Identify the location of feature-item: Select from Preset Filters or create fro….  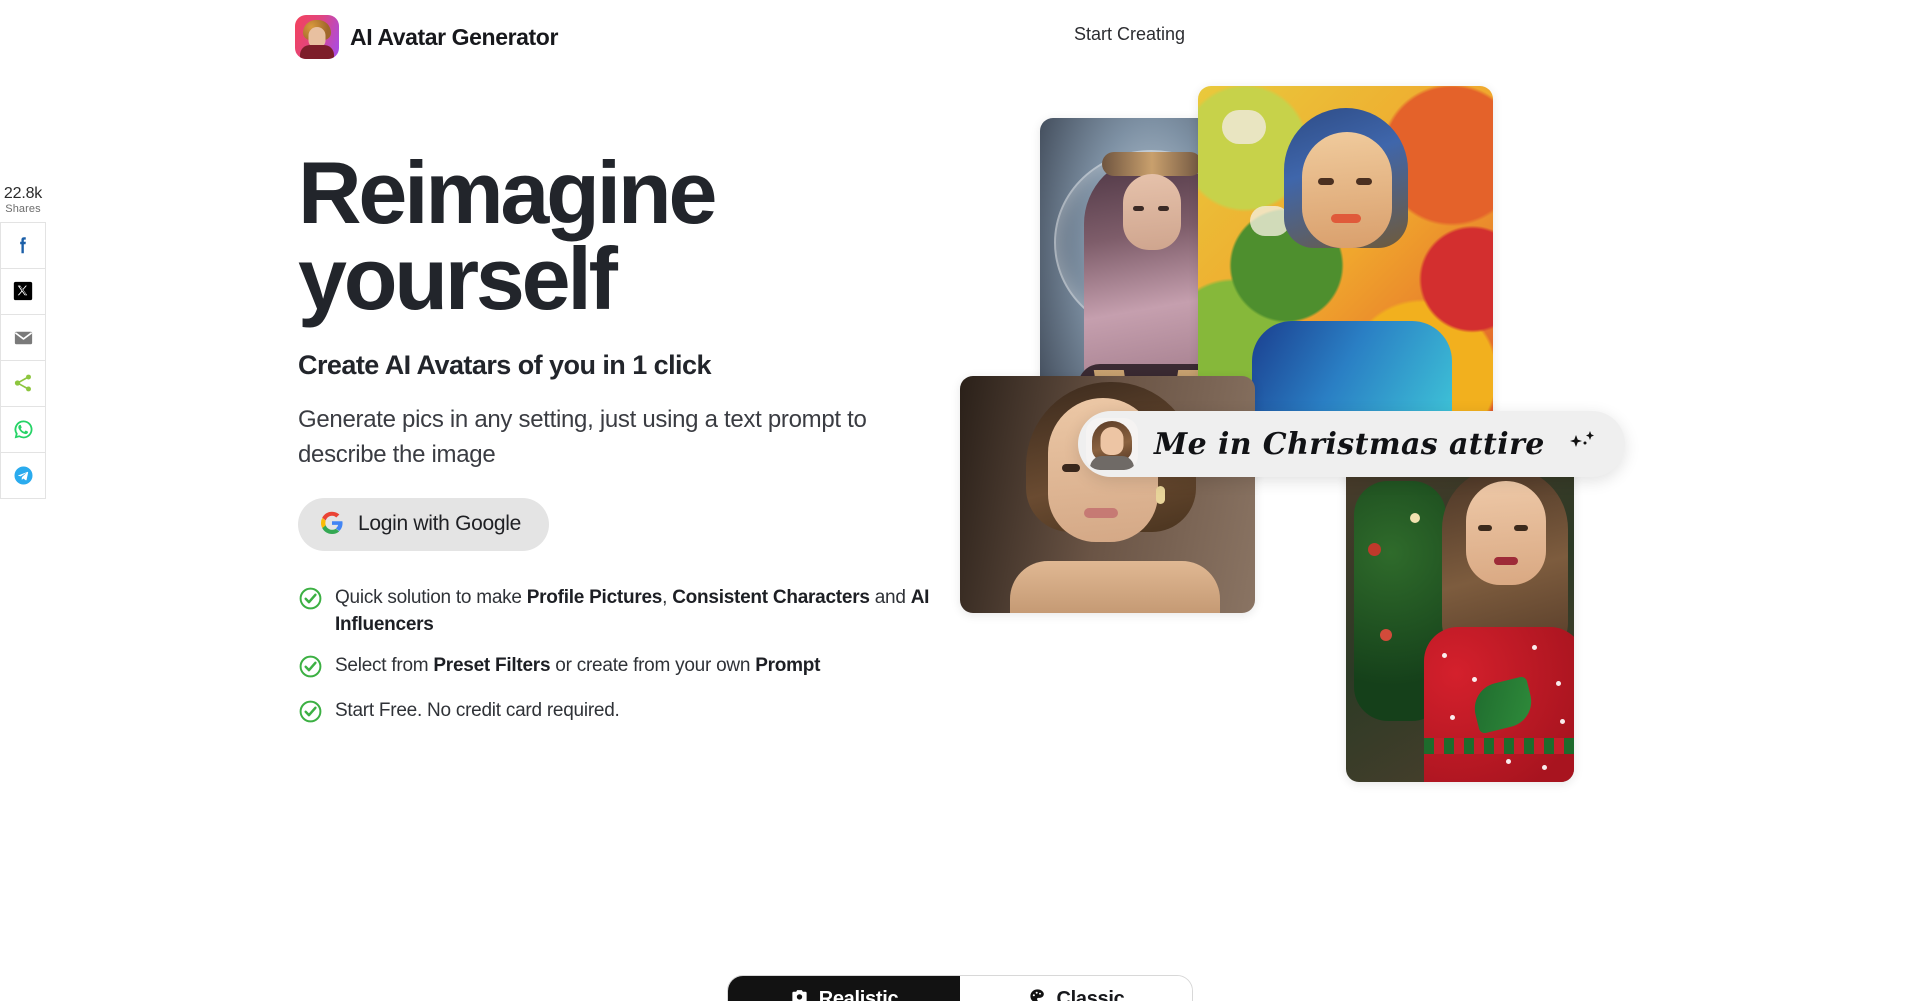
(648, 668).